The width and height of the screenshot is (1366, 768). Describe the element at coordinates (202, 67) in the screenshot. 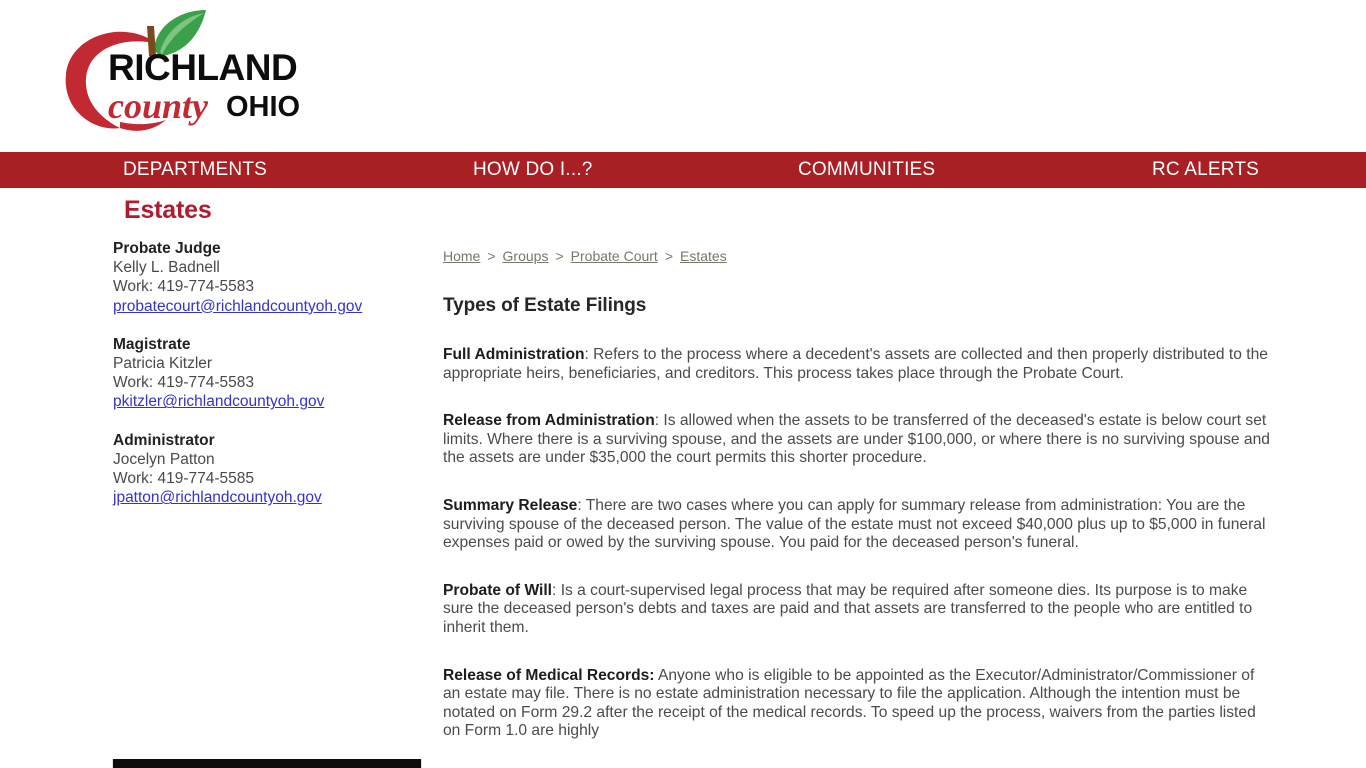

I see `logo-text-richland: RICHLAND` at that location.